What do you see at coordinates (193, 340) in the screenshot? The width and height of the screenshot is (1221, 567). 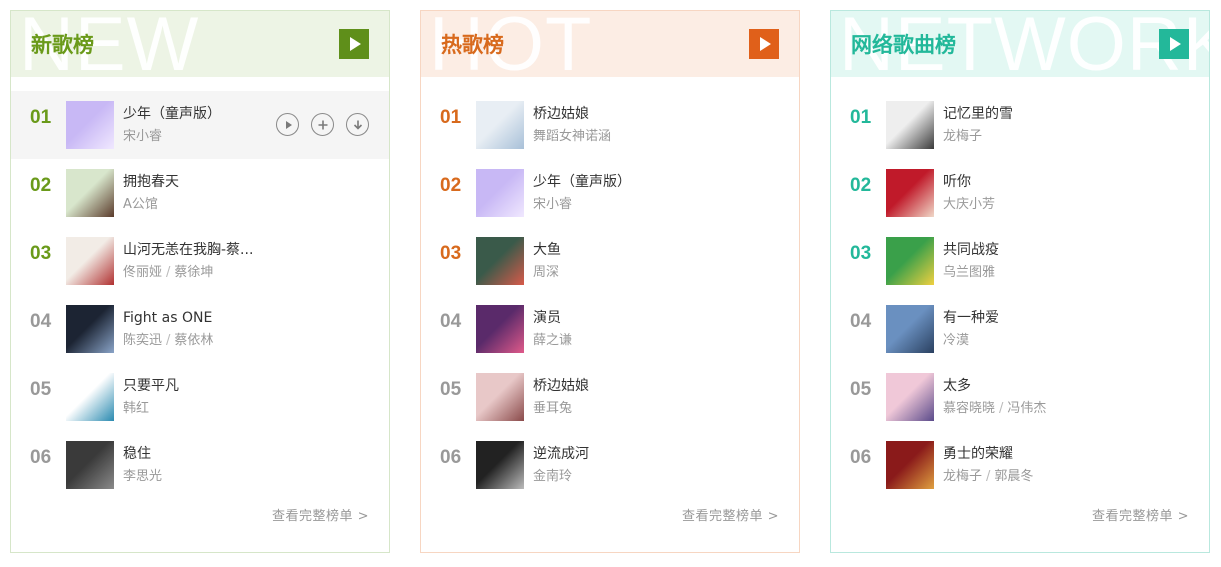 I see `artist-name: 蔡依林` at bounding box center [193, 340].